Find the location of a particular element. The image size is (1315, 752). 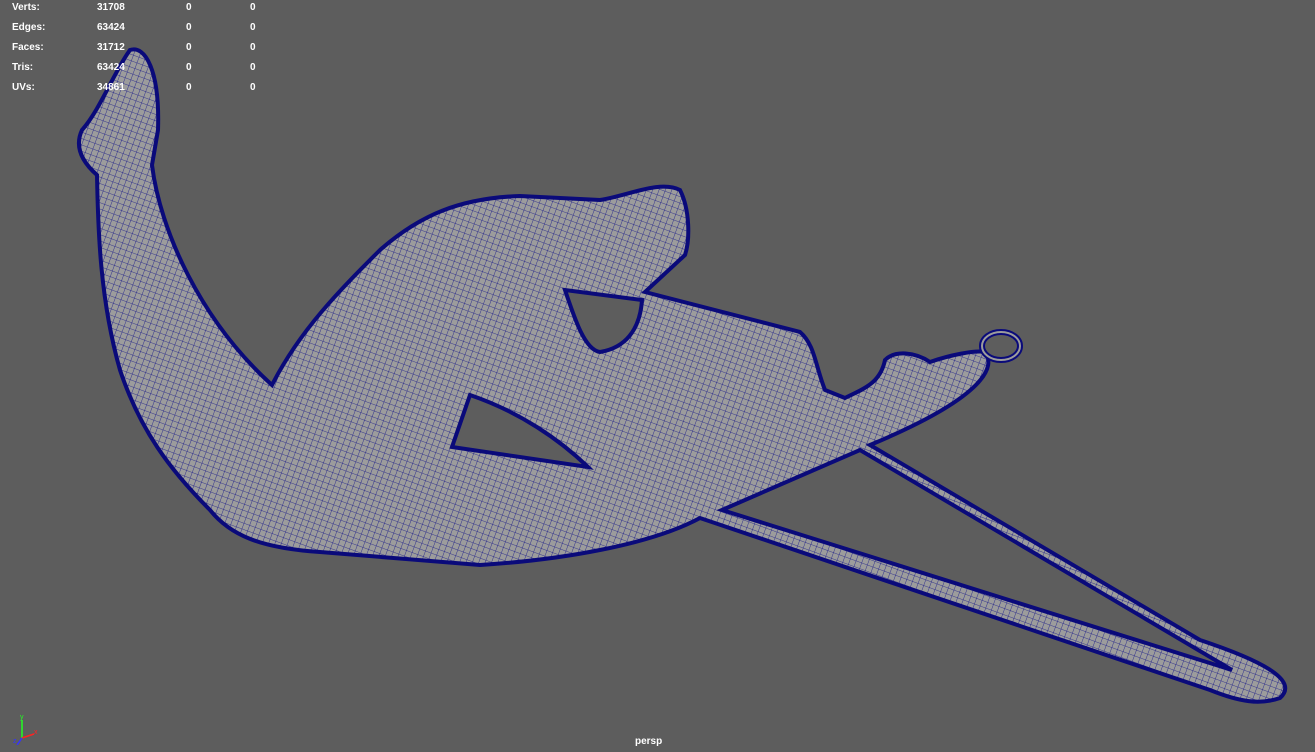

camera-name-label: persp is located at coordinates (649, 741).